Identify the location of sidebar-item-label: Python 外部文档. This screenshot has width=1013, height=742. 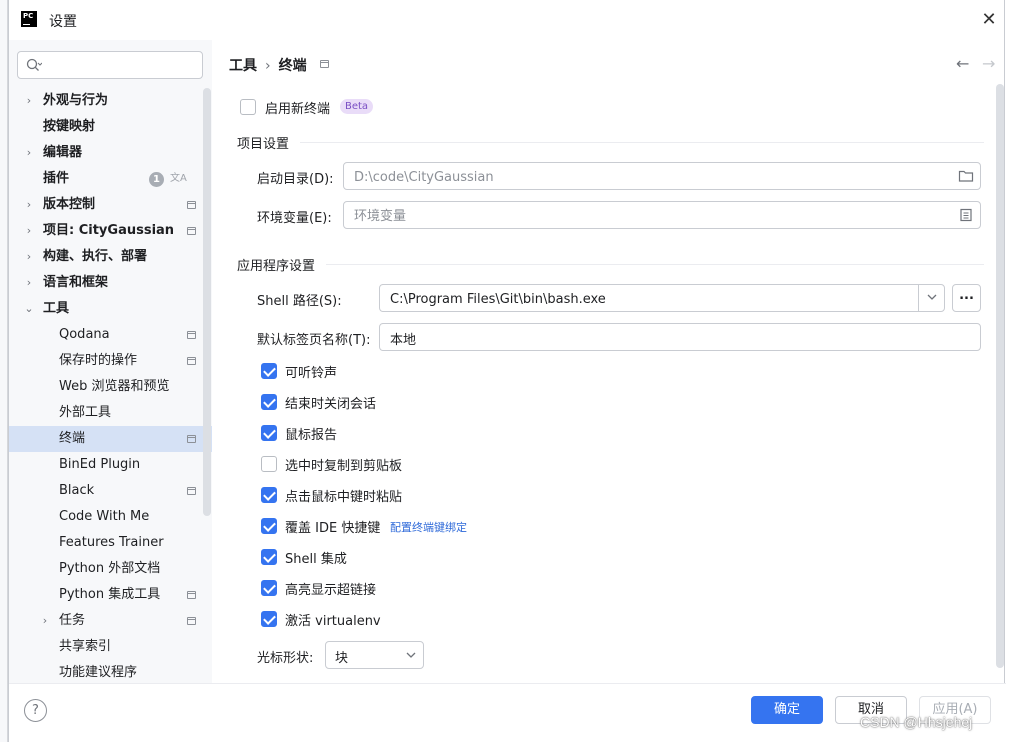
(110, 568).